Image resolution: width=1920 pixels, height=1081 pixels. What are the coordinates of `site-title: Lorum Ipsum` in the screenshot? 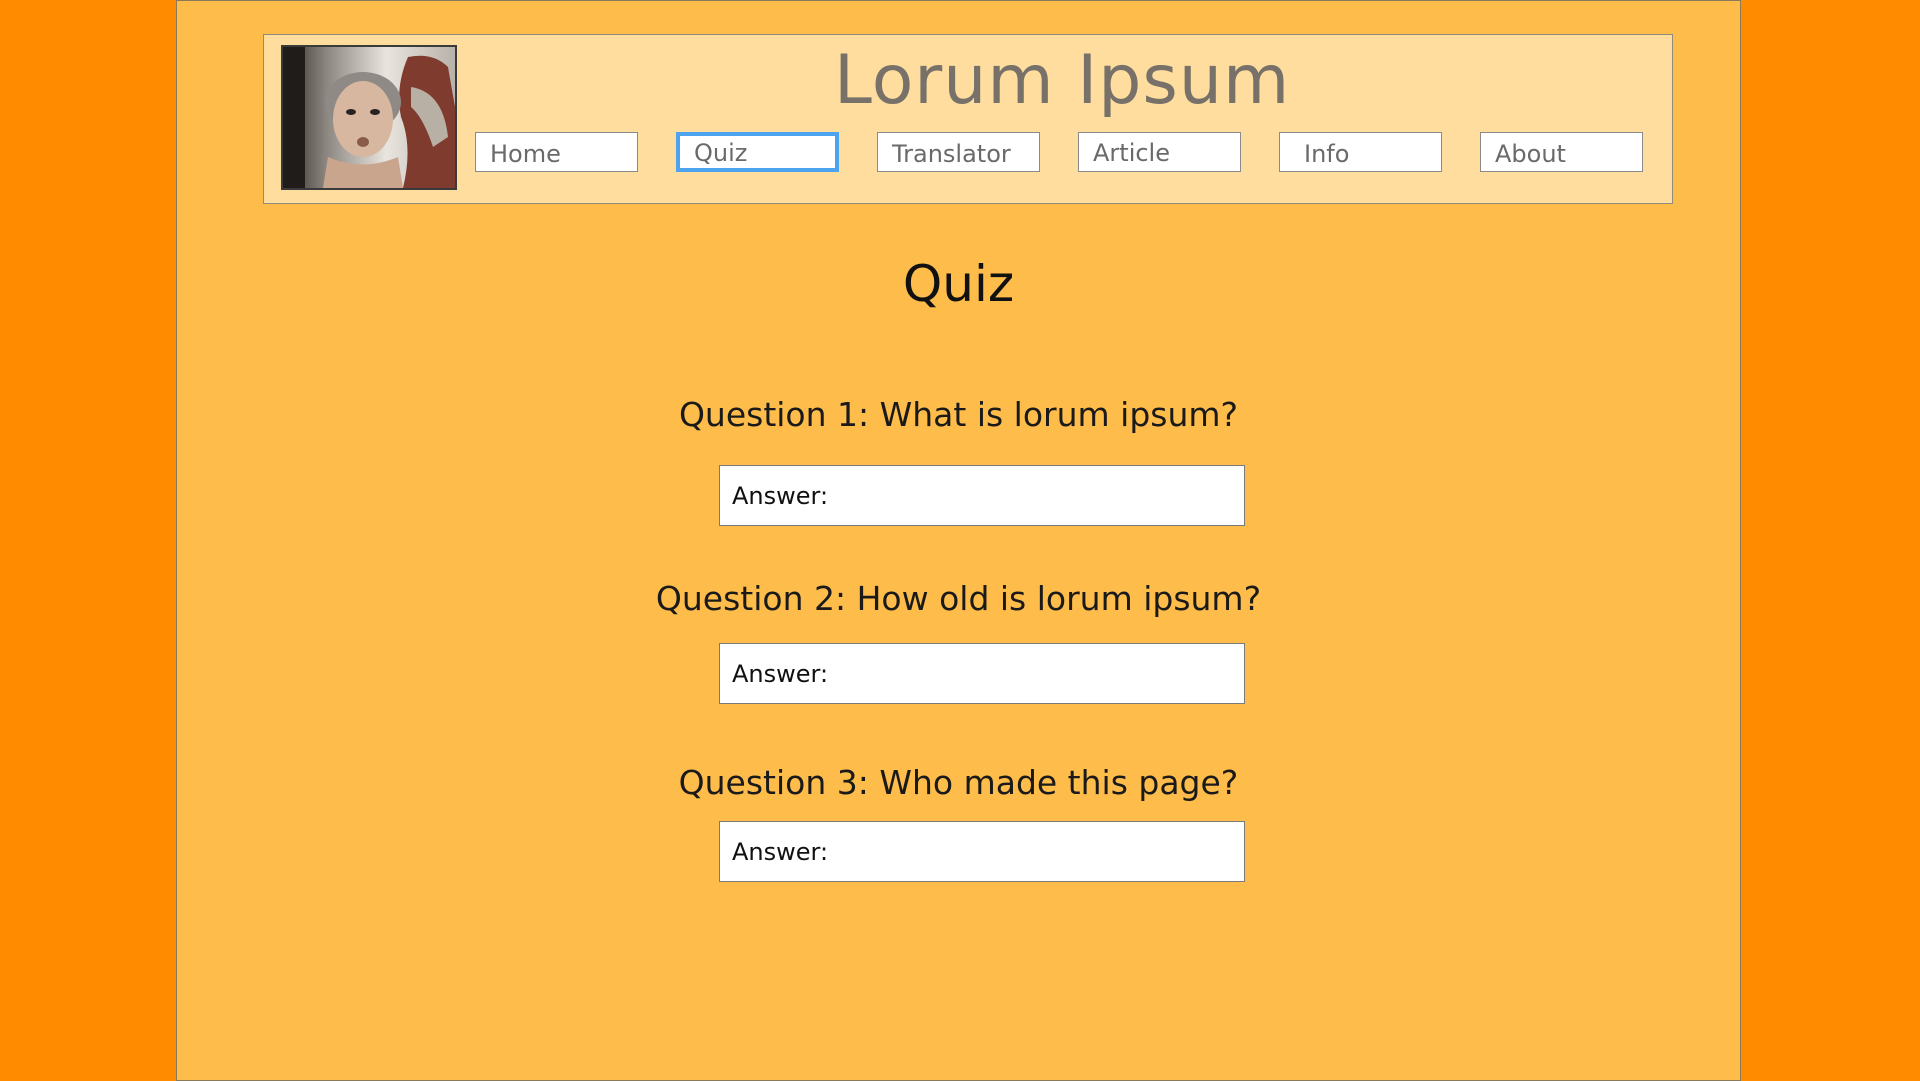 It's located at (1062, 80).